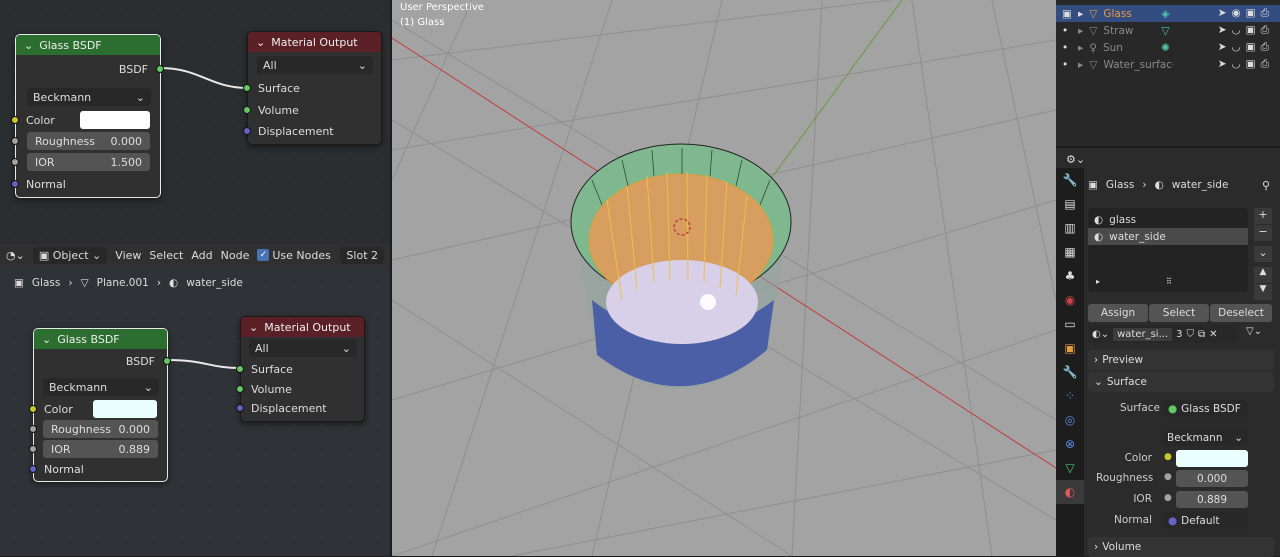 Image resolution: width=1280 pixels, height=557 pixels. What do you see at coordinates (1159, 185) in the screenshot?
I see `material-icon: ◐` at bounding box center [1159, 185].